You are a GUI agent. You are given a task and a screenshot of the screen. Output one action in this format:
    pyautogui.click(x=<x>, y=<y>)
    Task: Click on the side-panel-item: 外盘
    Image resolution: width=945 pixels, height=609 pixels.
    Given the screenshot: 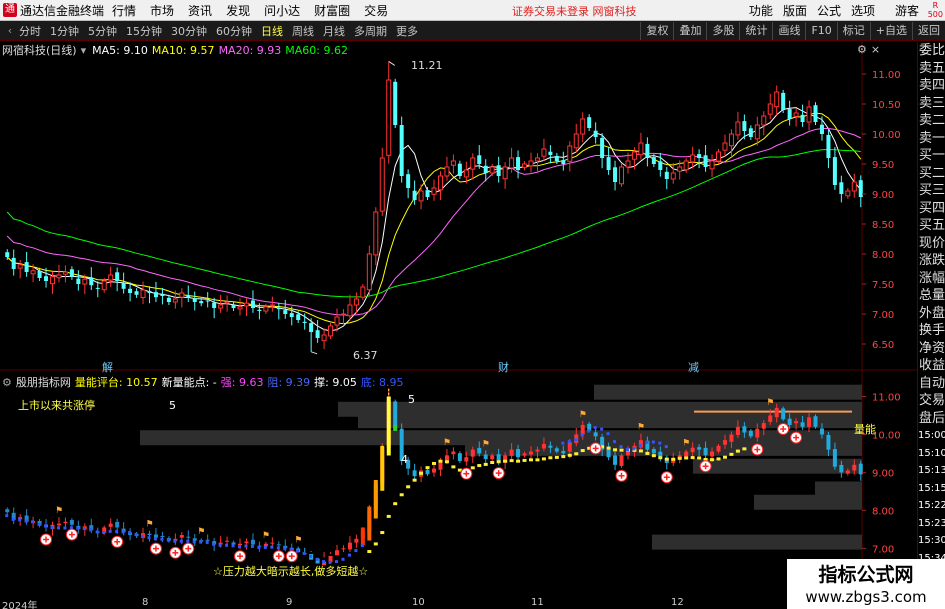 What is the action you would take?
    pyautogui.click(x=931, y=314)
    